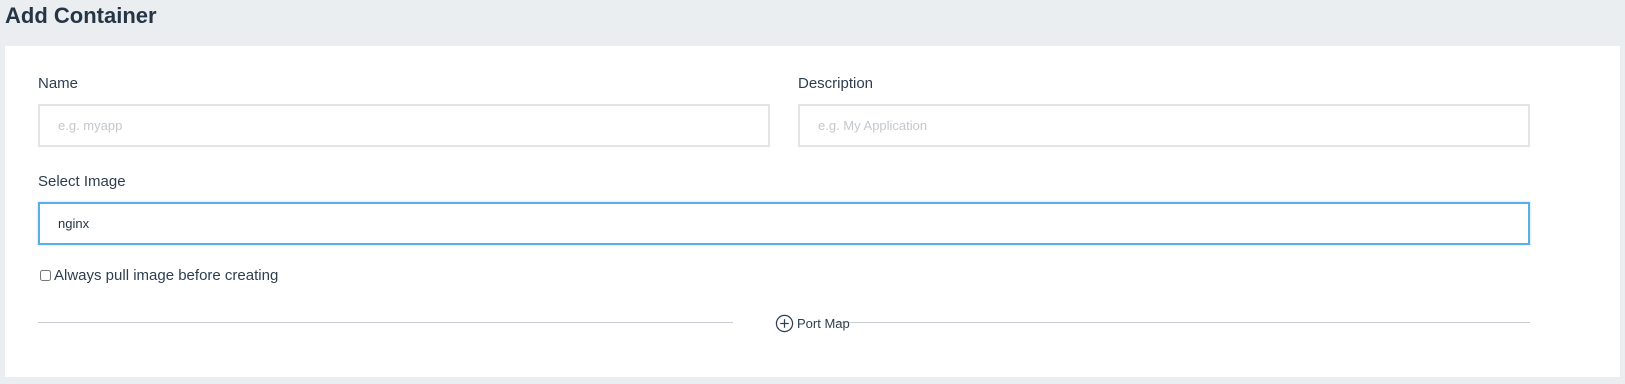 This screenshot has height=384, width=1625. What do you see at coordinates (404, 125) in the screenshot?
I see `name-input` at bounding box center [404, 125].